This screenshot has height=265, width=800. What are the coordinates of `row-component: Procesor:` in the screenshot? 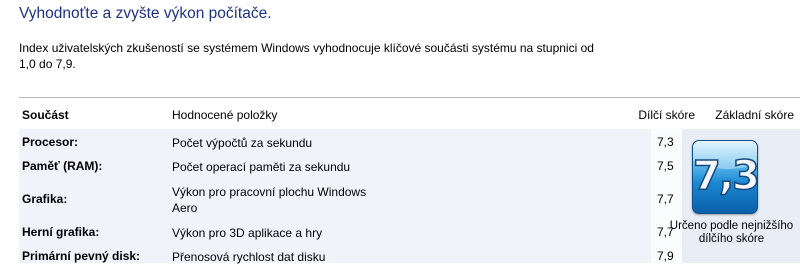 It's located at (50, 142).